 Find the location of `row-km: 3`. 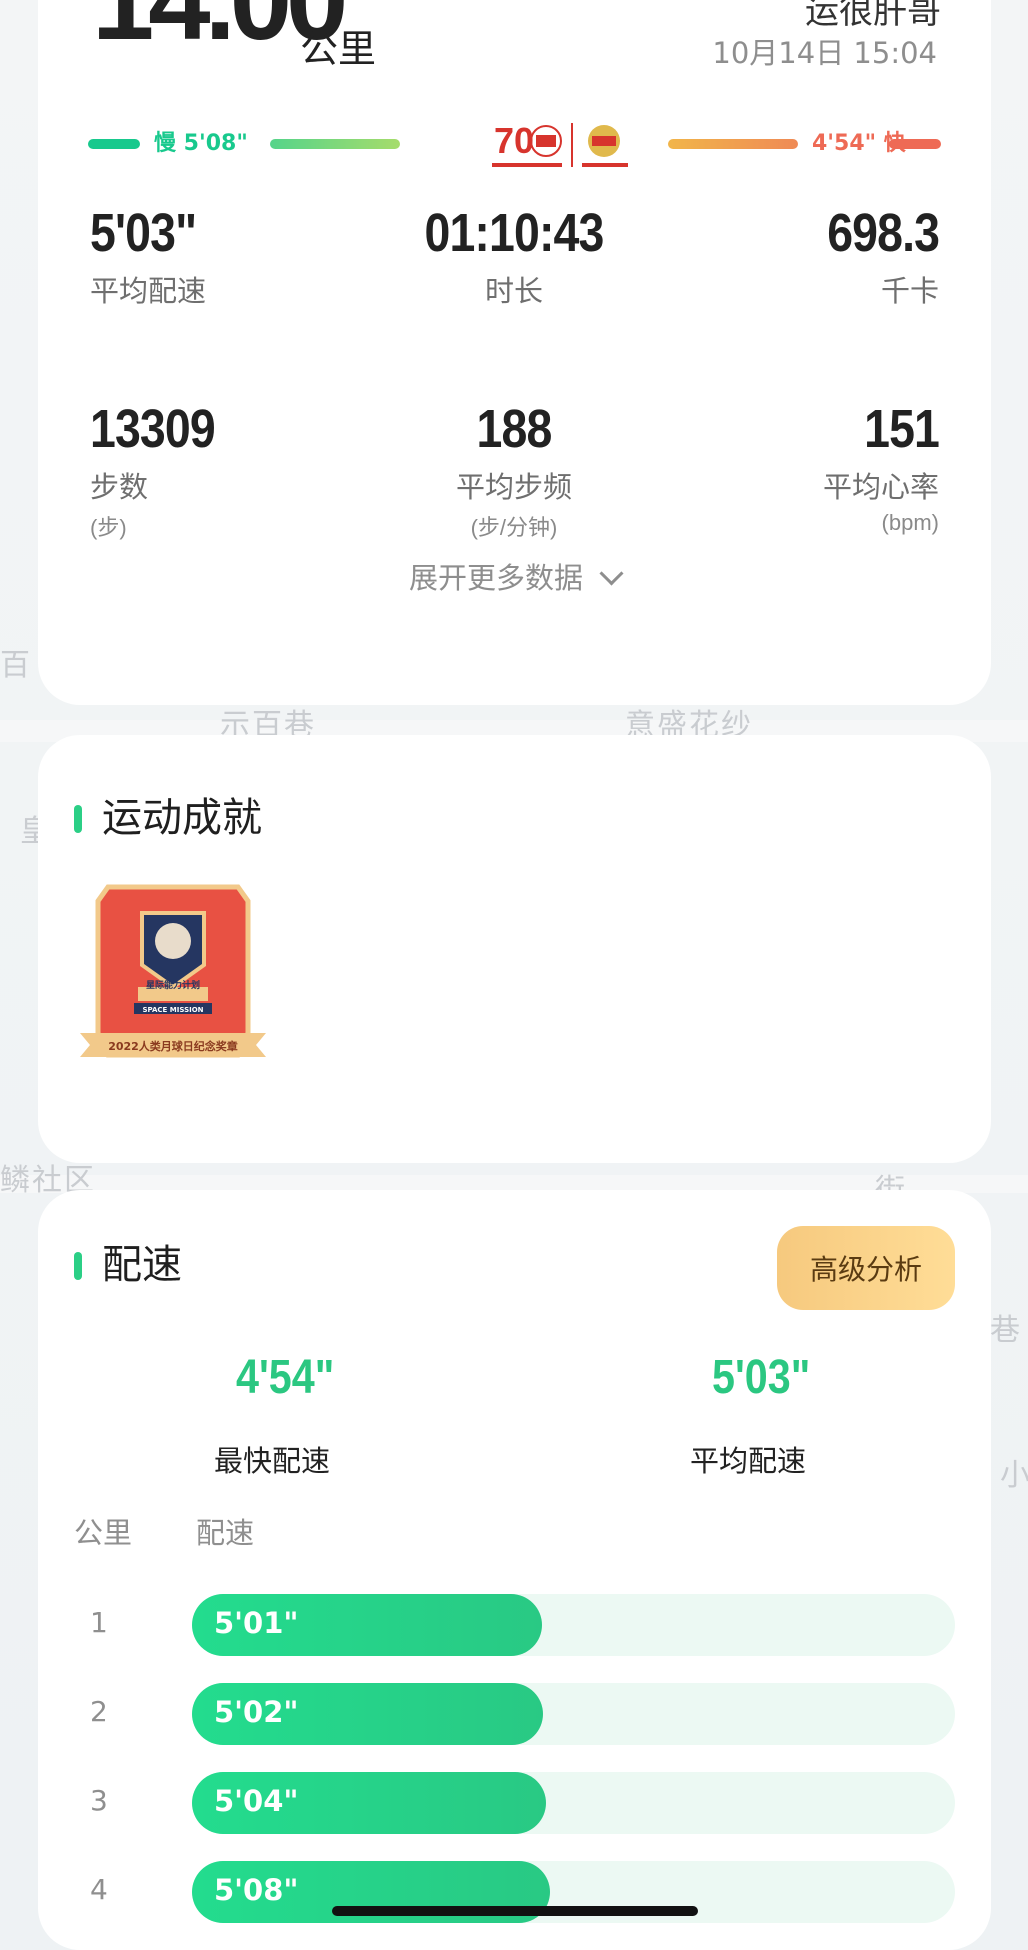

row-km: 3 is located at coordinates (99, 1800).